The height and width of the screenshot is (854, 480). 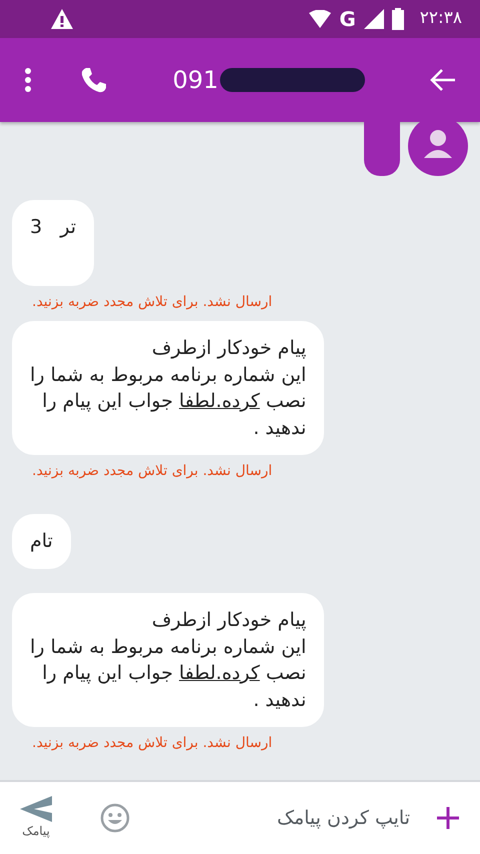 I want to click on warning-icon, so click(x=62, y=19).